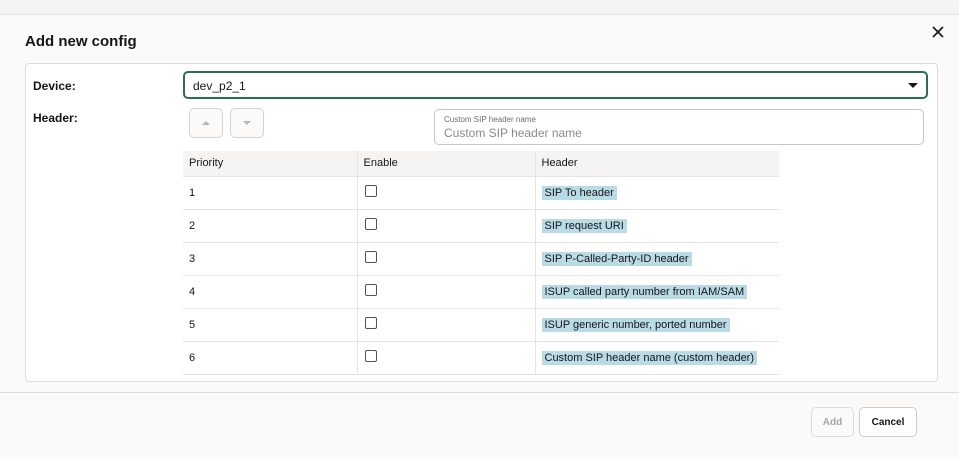  I want to click on close-icon, so click(938, 32).